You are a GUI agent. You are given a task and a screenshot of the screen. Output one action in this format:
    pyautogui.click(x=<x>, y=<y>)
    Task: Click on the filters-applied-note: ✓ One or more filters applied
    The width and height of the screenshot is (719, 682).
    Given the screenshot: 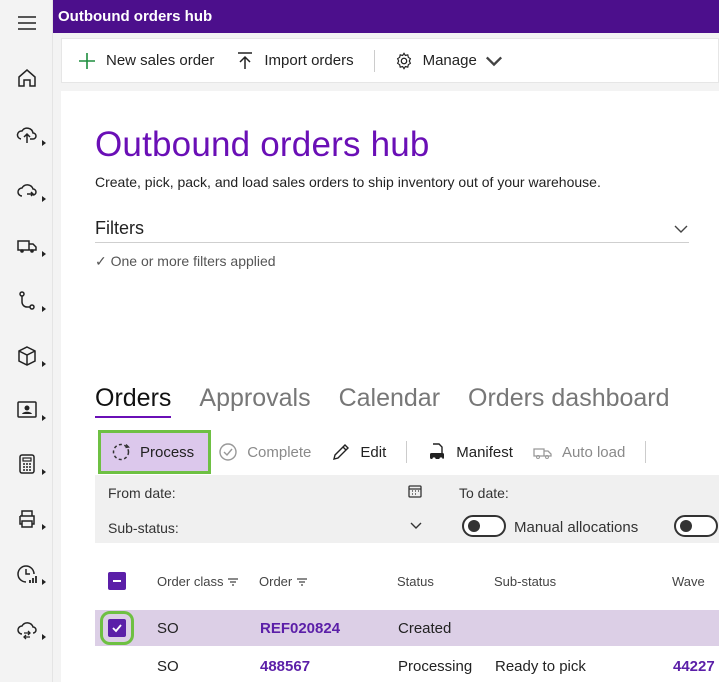 What is the action you would take?
    pyautogui.click(x=185, y=261)
    